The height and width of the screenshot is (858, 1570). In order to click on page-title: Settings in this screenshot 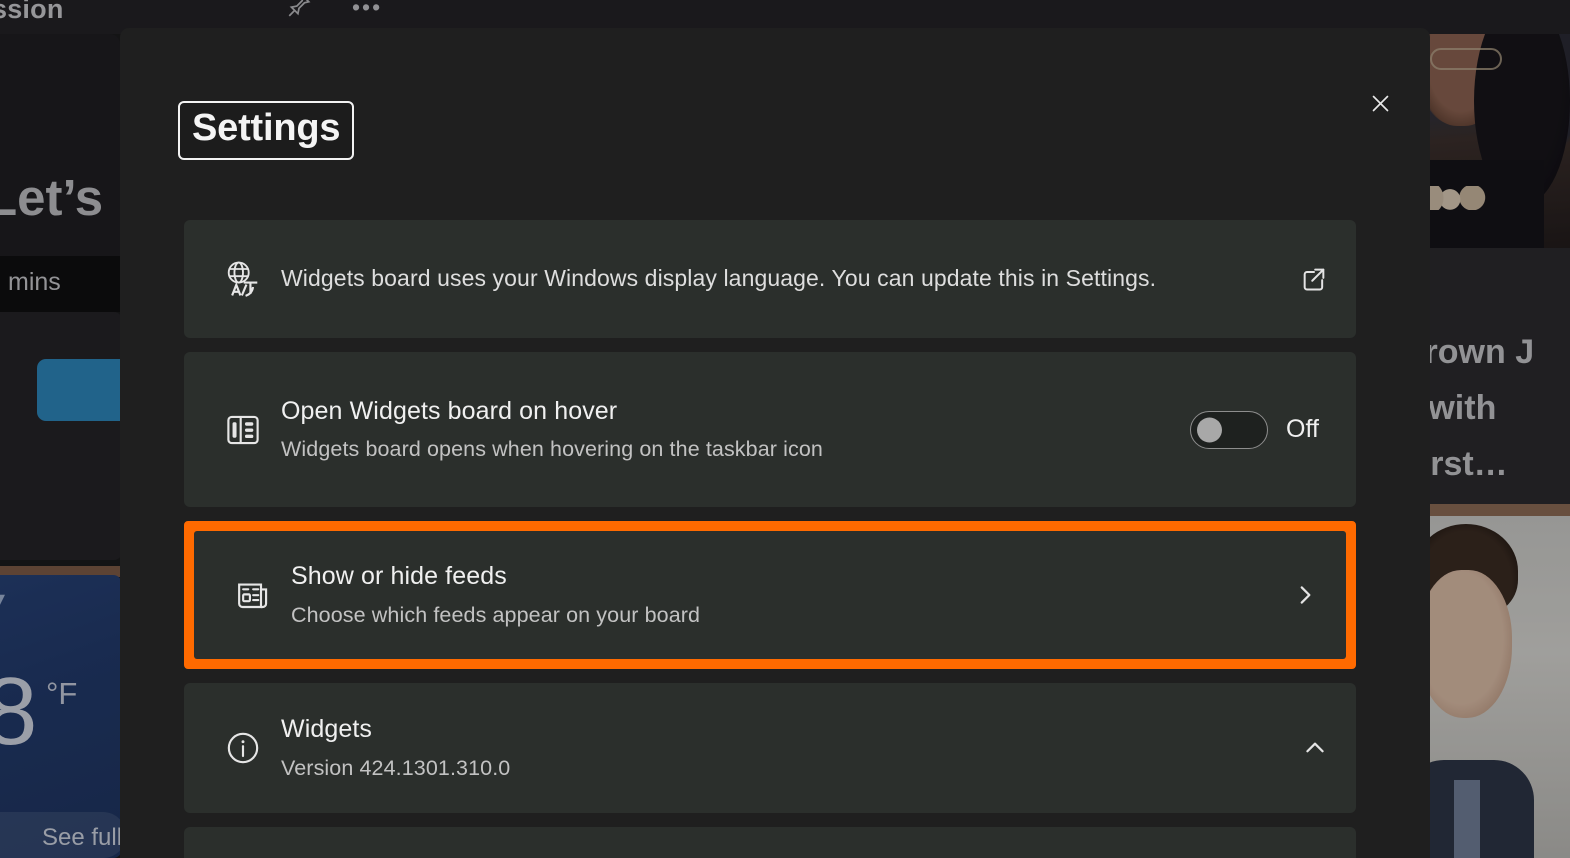, I will do `click(266, 128)`.